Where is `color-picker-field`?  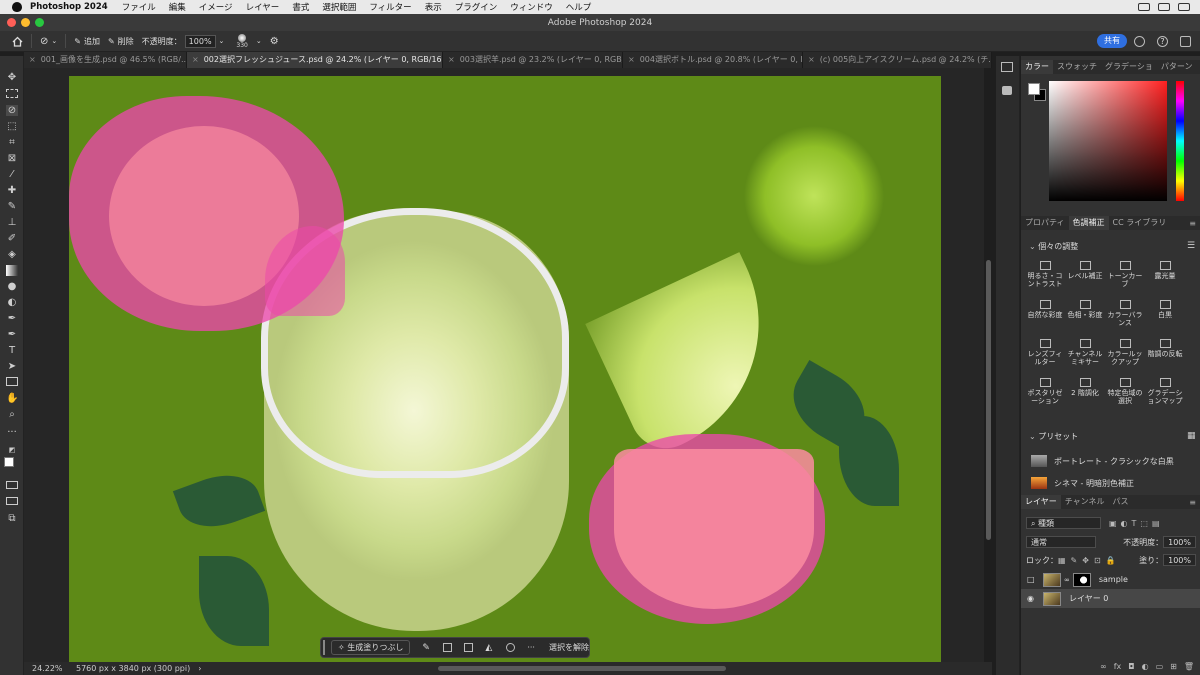
color-picker-field is located at coordinates (1108, 141).